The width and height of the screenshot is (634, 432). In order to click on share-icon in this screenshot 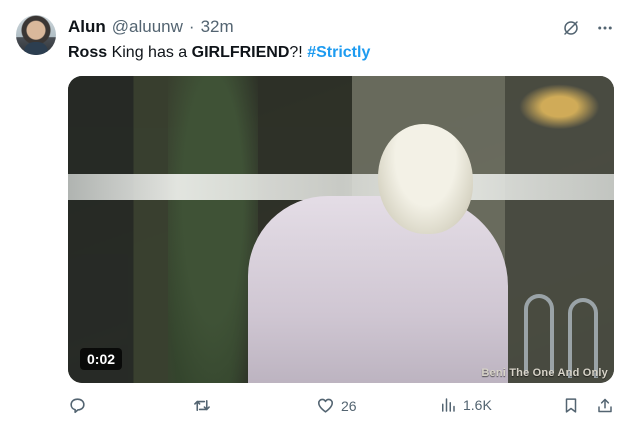, I will do `click(605, 405)`.